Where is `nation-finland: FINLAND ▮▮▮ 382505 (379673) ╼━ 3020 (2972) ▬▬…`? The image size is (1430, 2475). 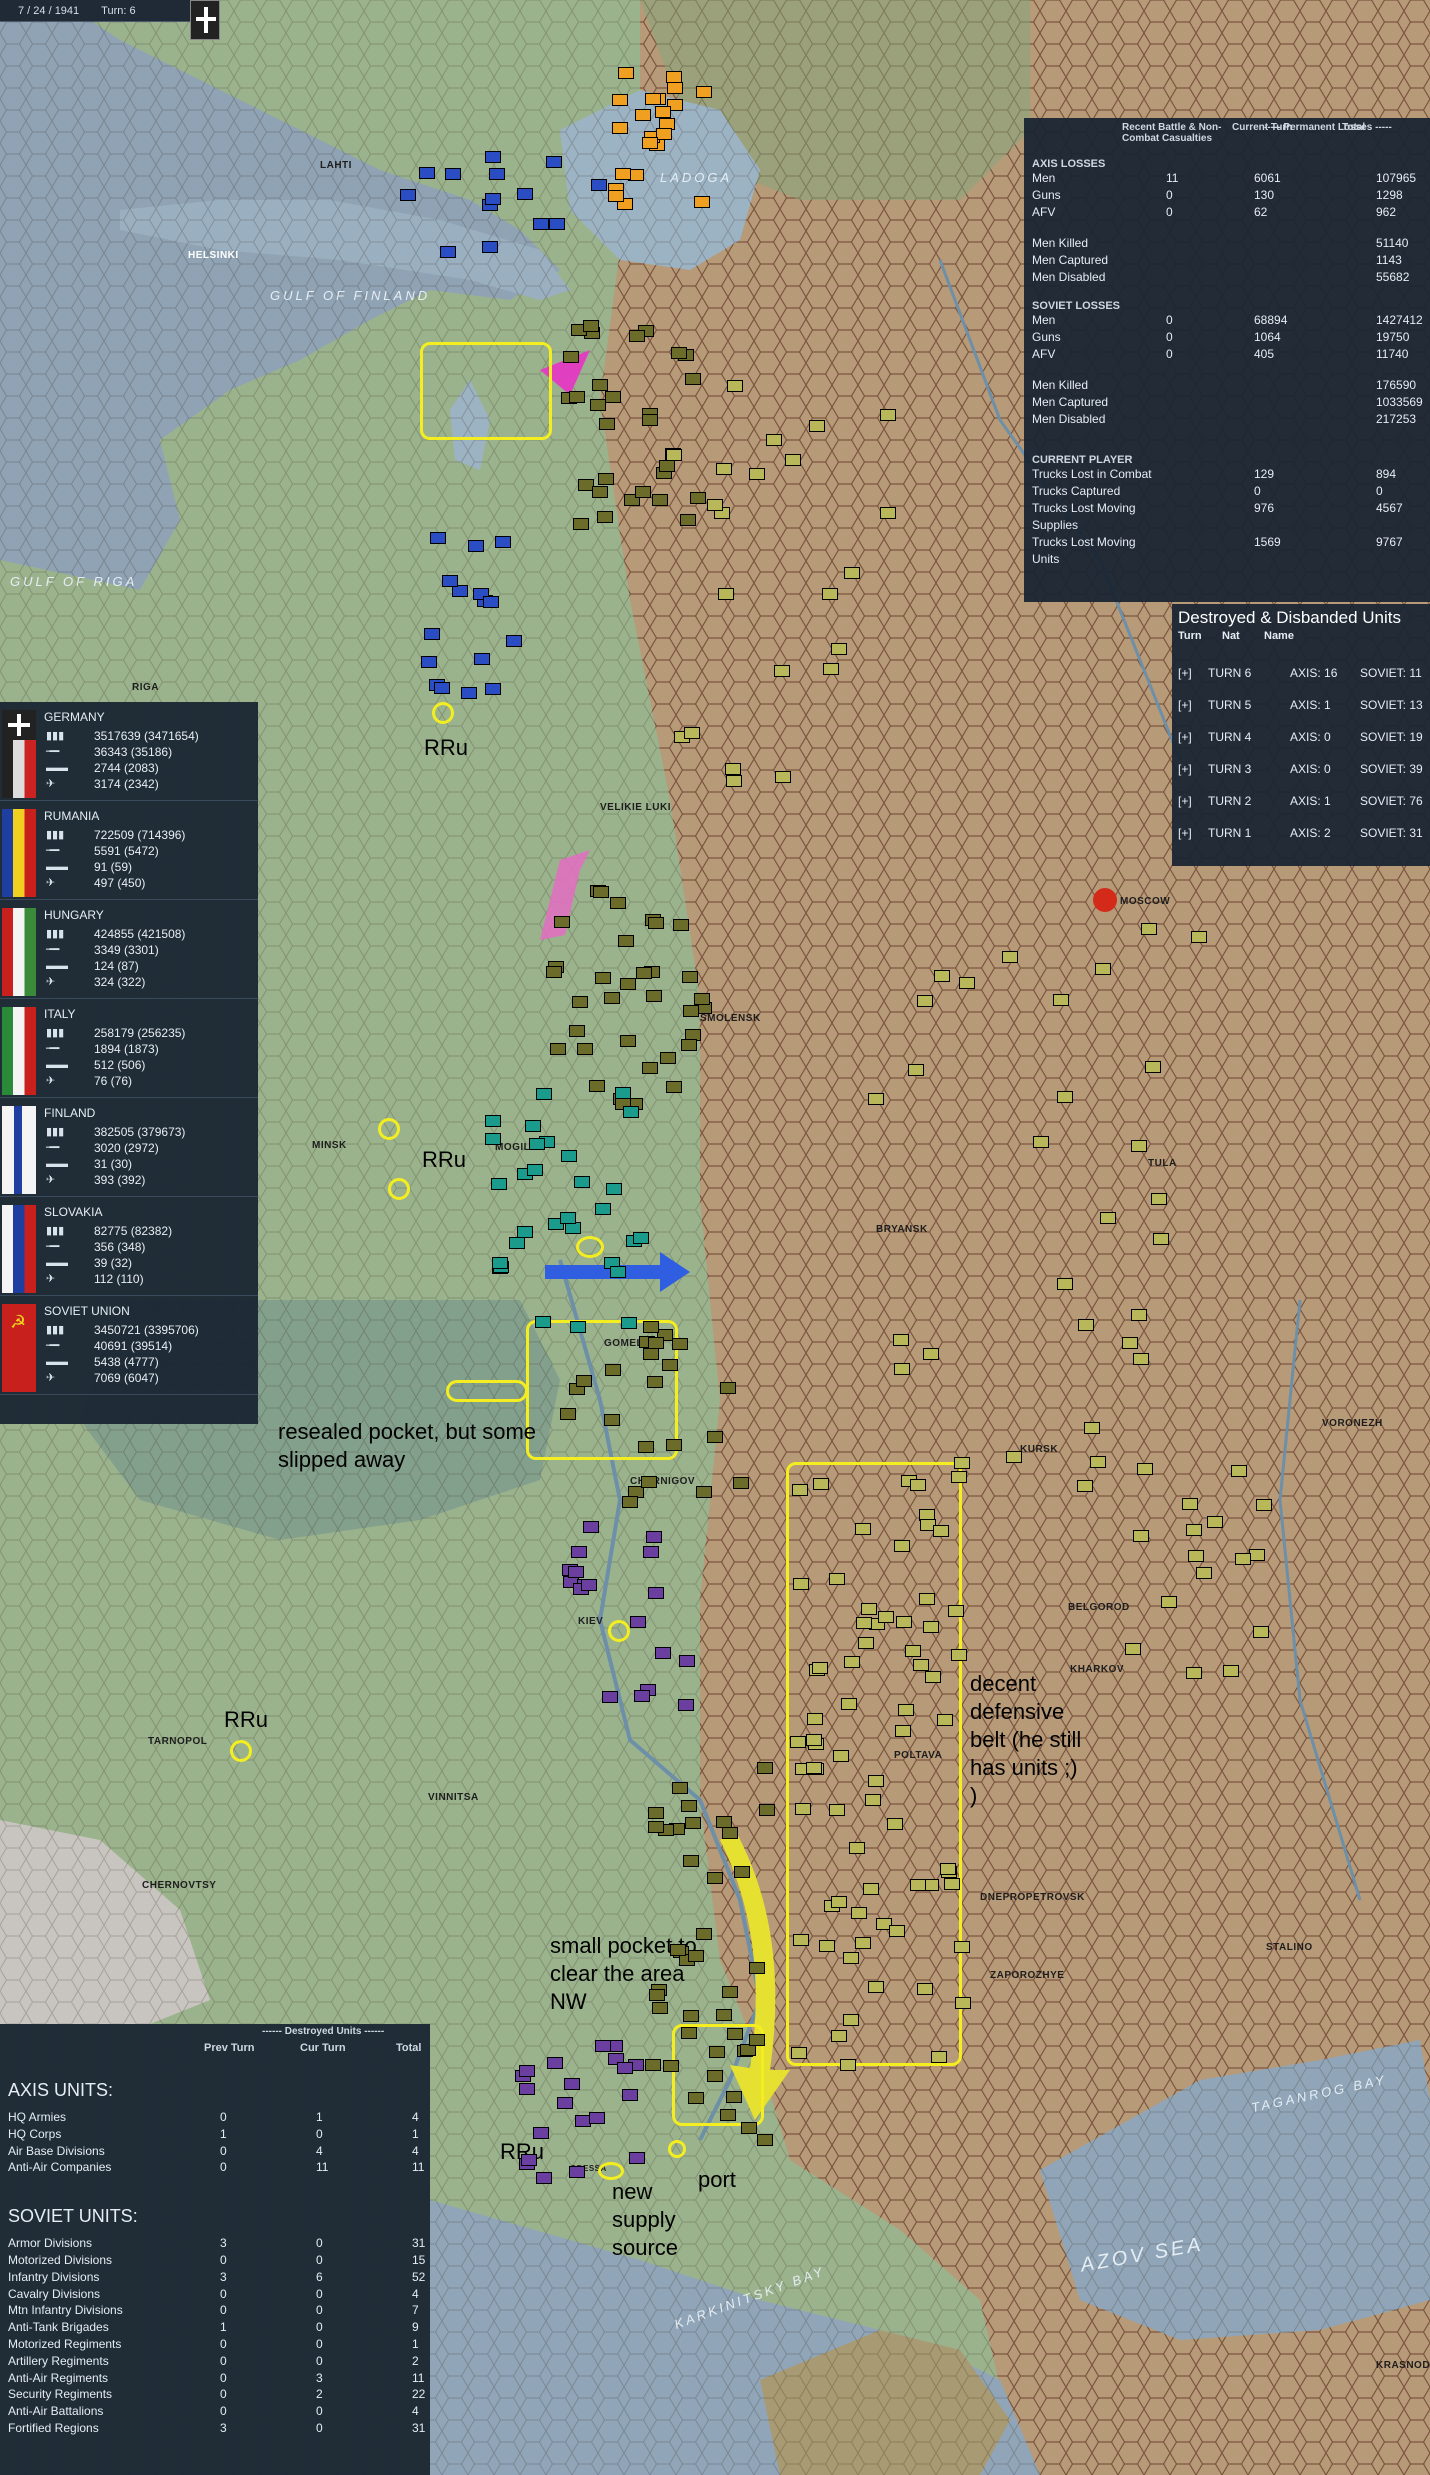
nation-finland: FINLAND ▮▮▮ 382505 (379673) ╼━ 3020 (2972) ▬▬… is located at coordinates (129, 1147).